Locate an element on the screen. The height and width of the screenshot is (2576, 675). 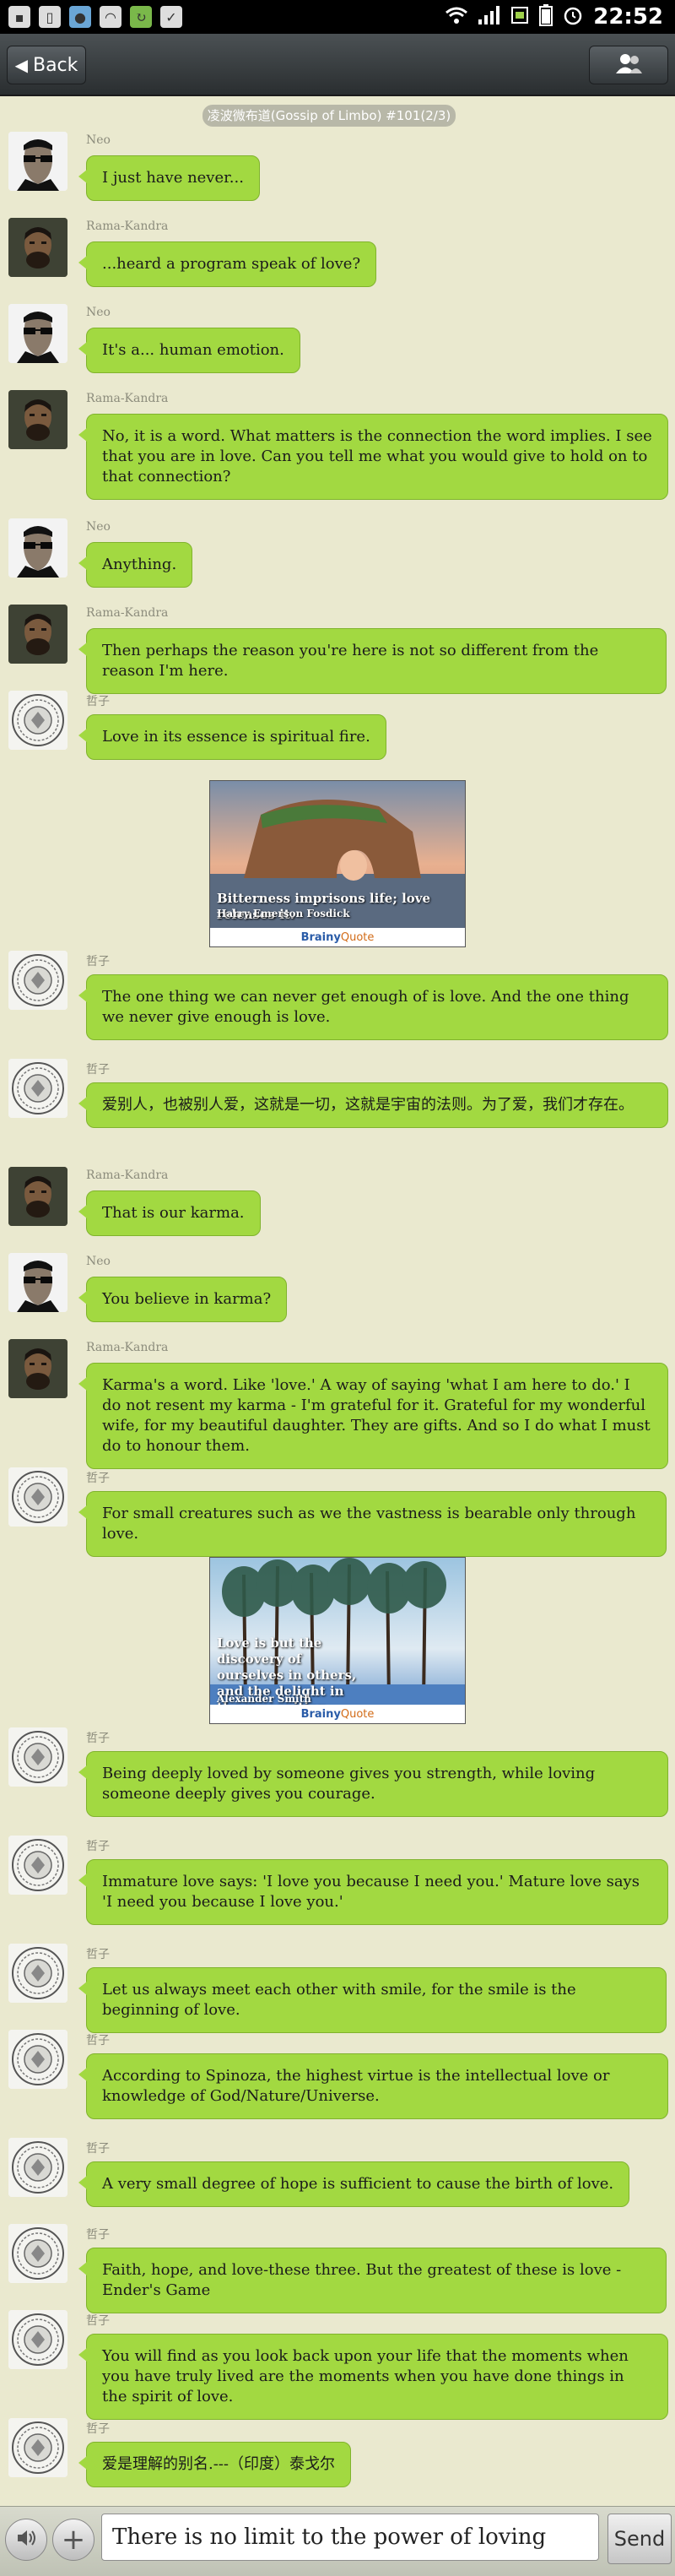
notification-icon: ▪ is located at coordinates (19, 17).